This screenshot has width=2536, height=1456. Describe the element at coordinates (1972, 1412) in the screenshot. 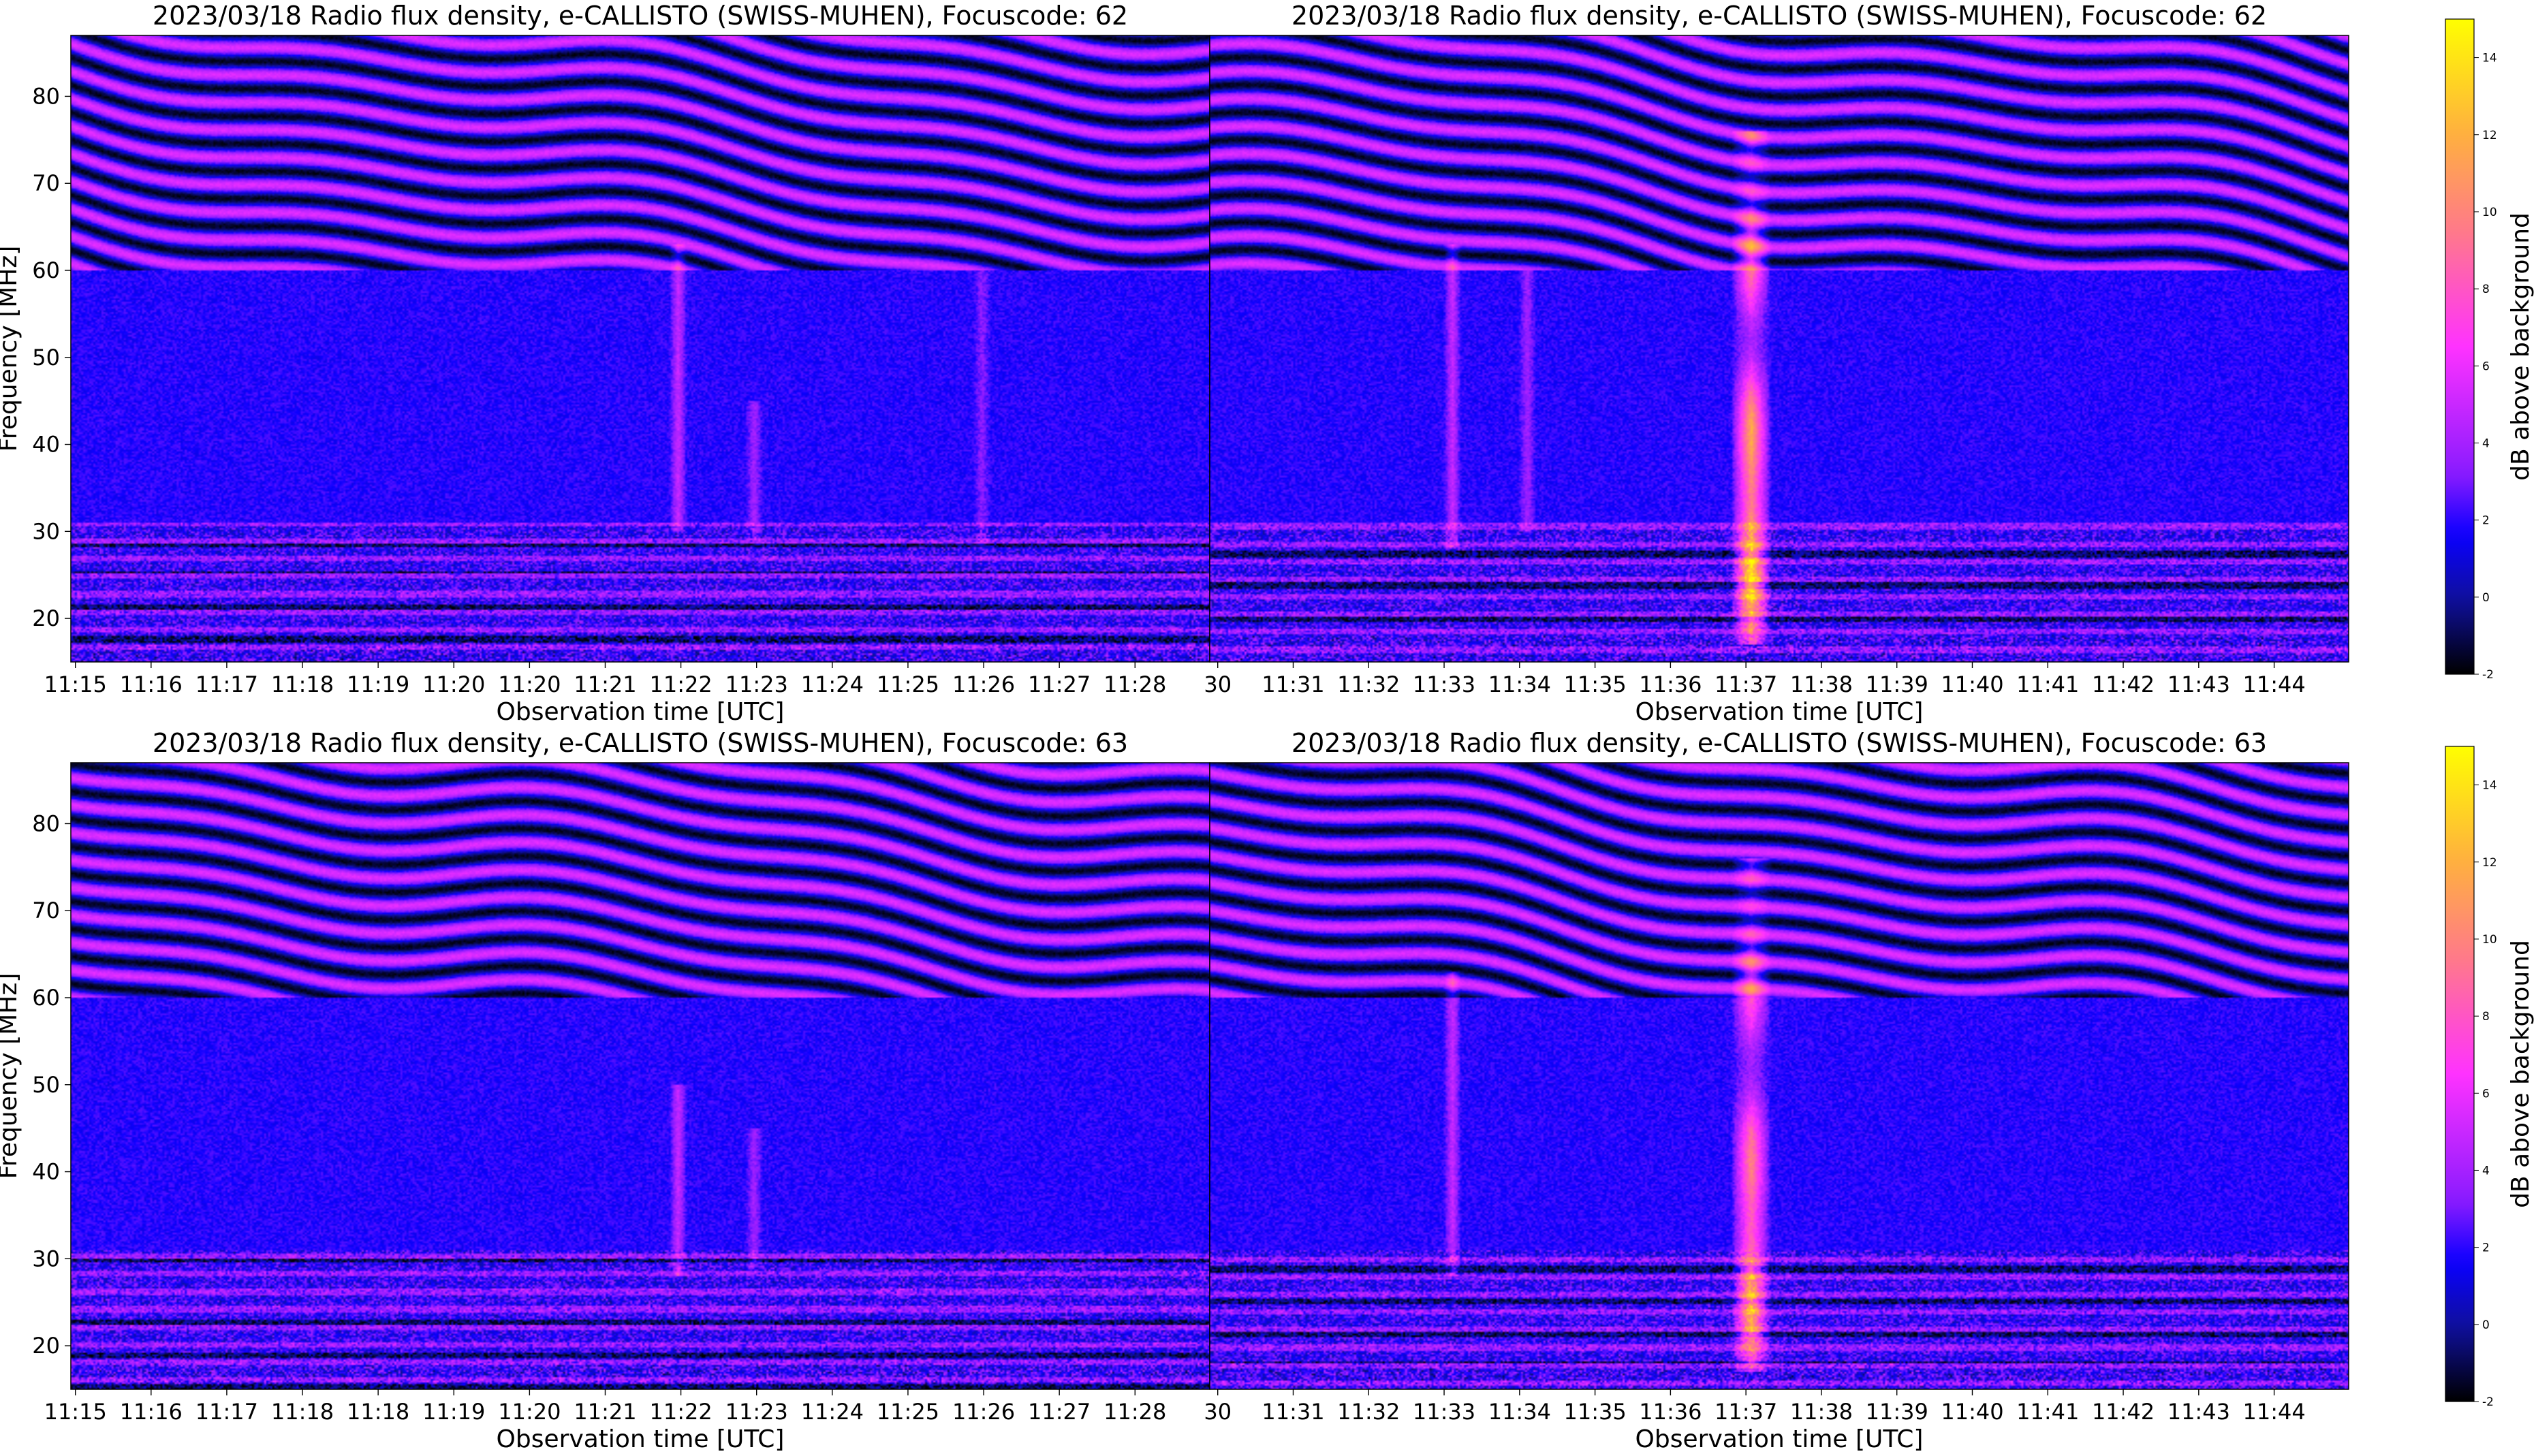

I see `x-tick-label: 11:40` at that location.